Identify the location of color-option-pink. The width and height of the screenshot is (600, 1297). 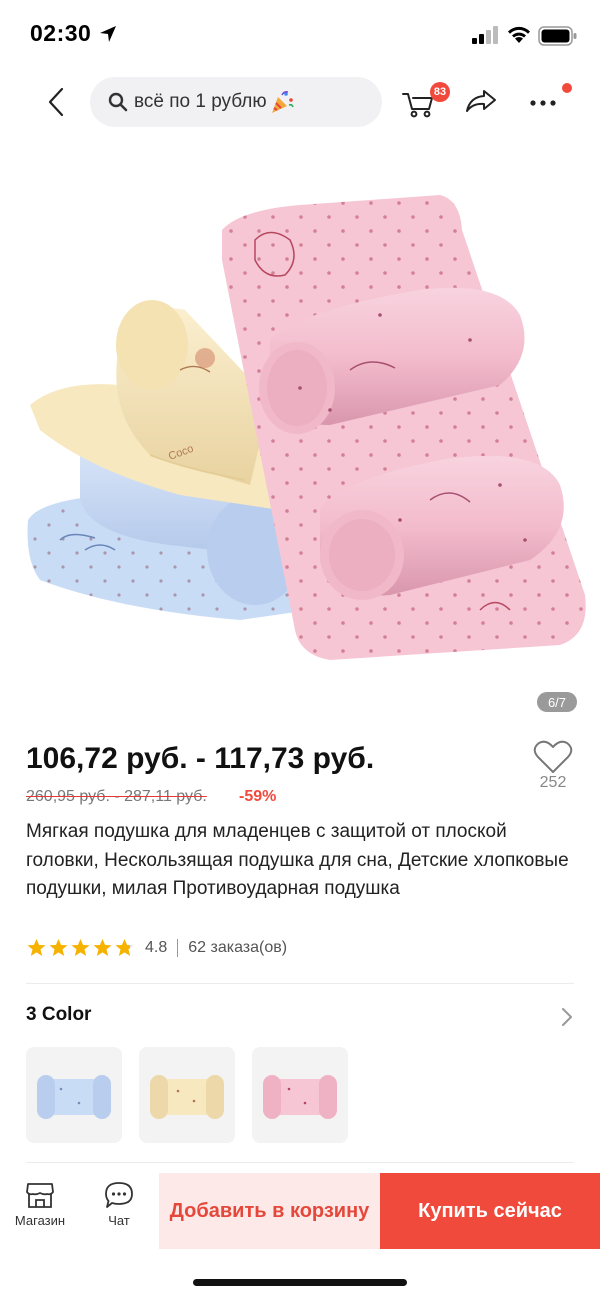
(300, 1095).